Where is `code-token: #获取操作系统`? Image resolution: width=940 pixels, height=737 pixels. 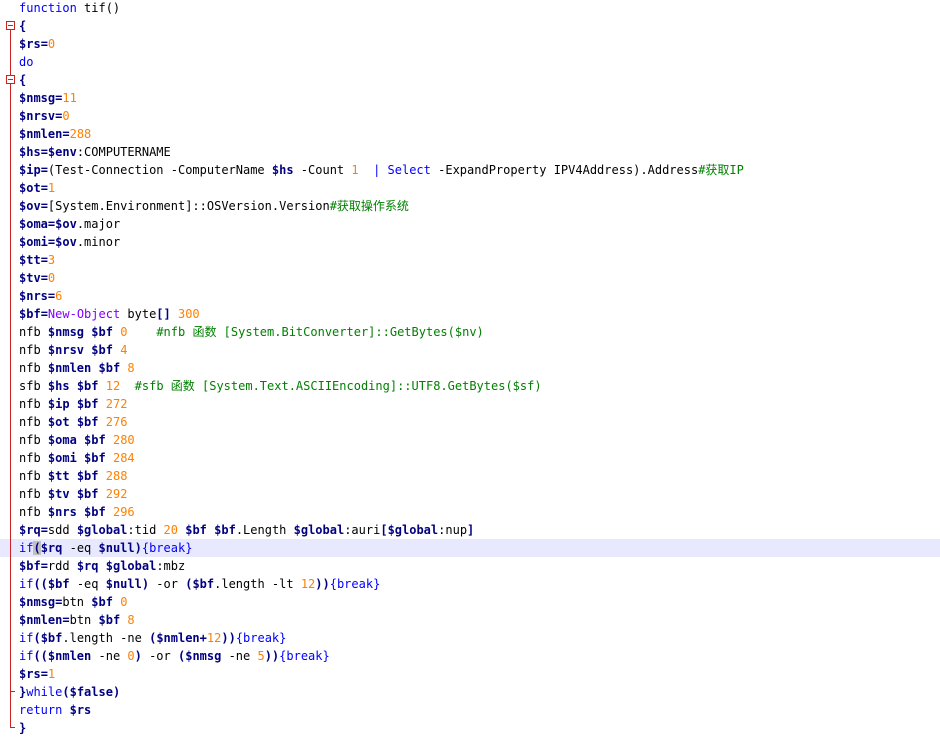 code-token: #获取操作系统 is located at coordinates (369, 206).